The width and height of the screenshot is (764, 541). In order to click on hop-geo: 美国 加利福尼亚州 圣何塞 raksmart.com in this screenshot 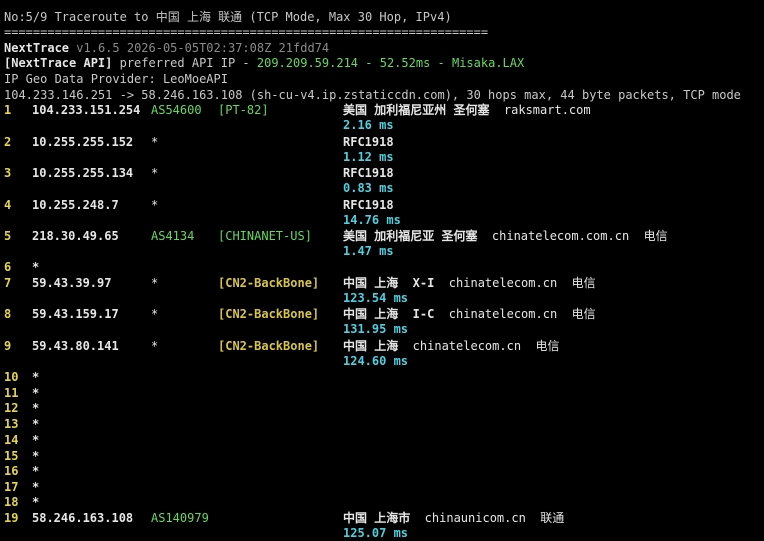, I will do `click(467, 110)`.